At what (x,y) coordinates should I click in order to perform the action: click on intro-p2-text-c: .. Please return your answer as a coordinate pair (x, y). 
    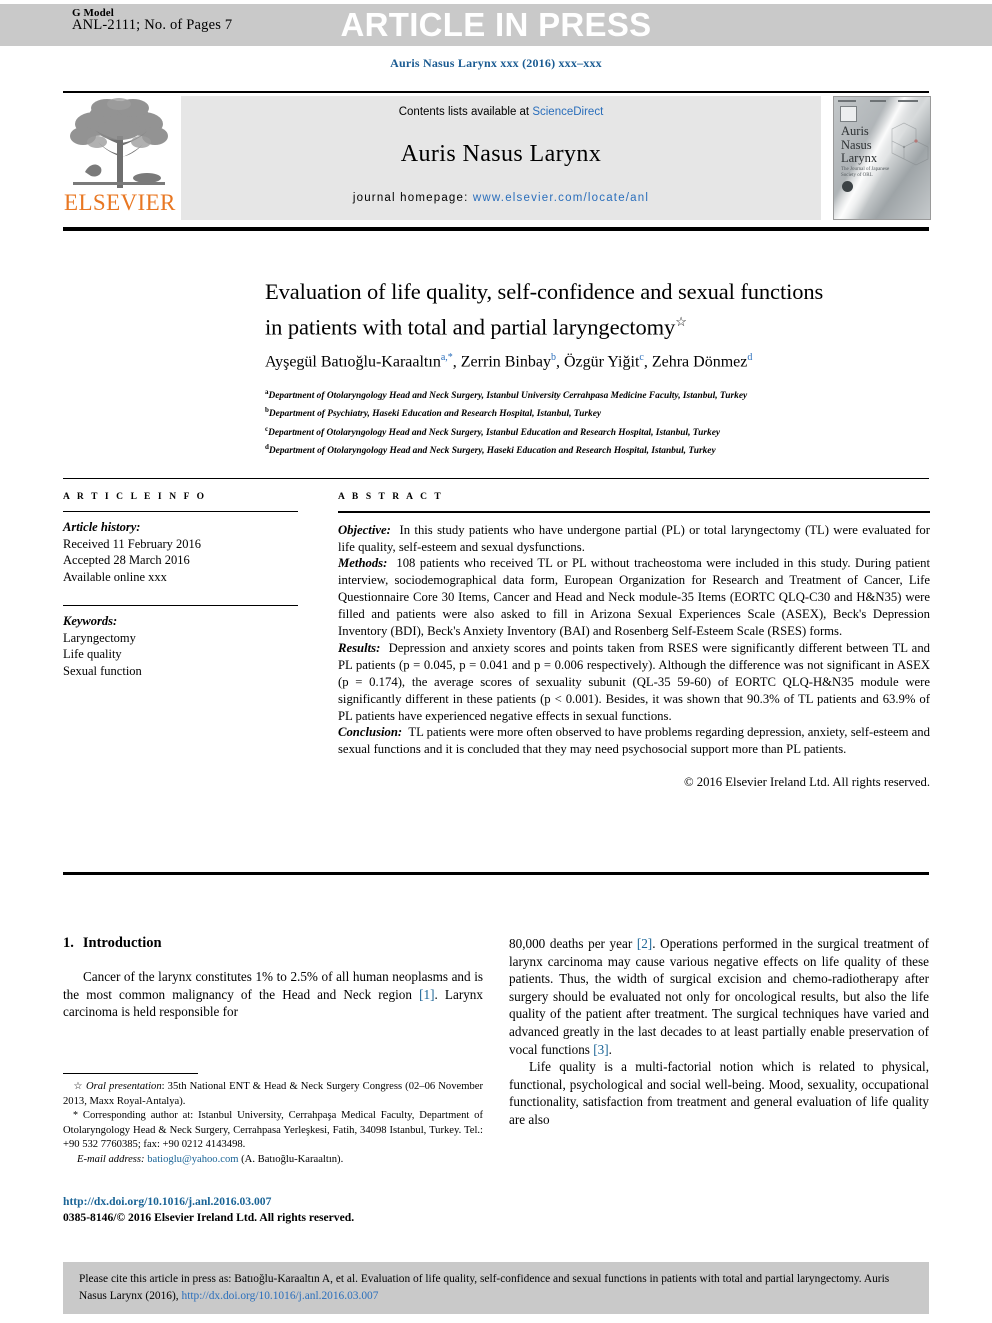
    Looking at the image, I should click on (610, 1049).